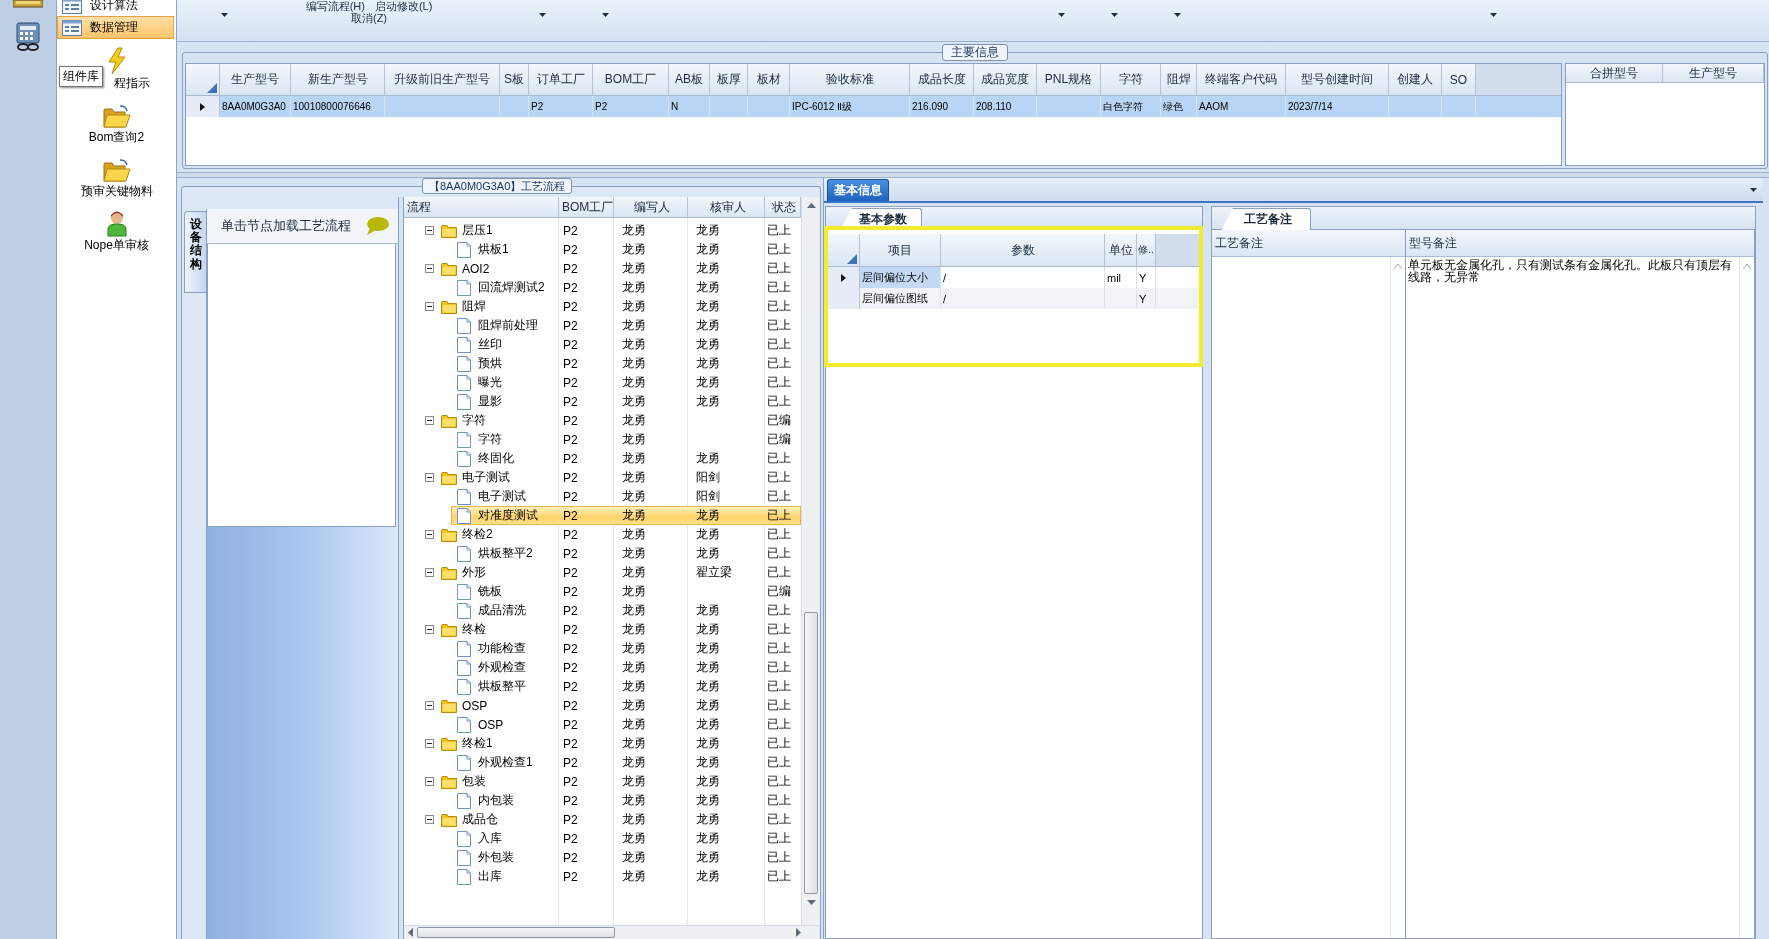  I want to click on calculator-icon, so click(28, 37).